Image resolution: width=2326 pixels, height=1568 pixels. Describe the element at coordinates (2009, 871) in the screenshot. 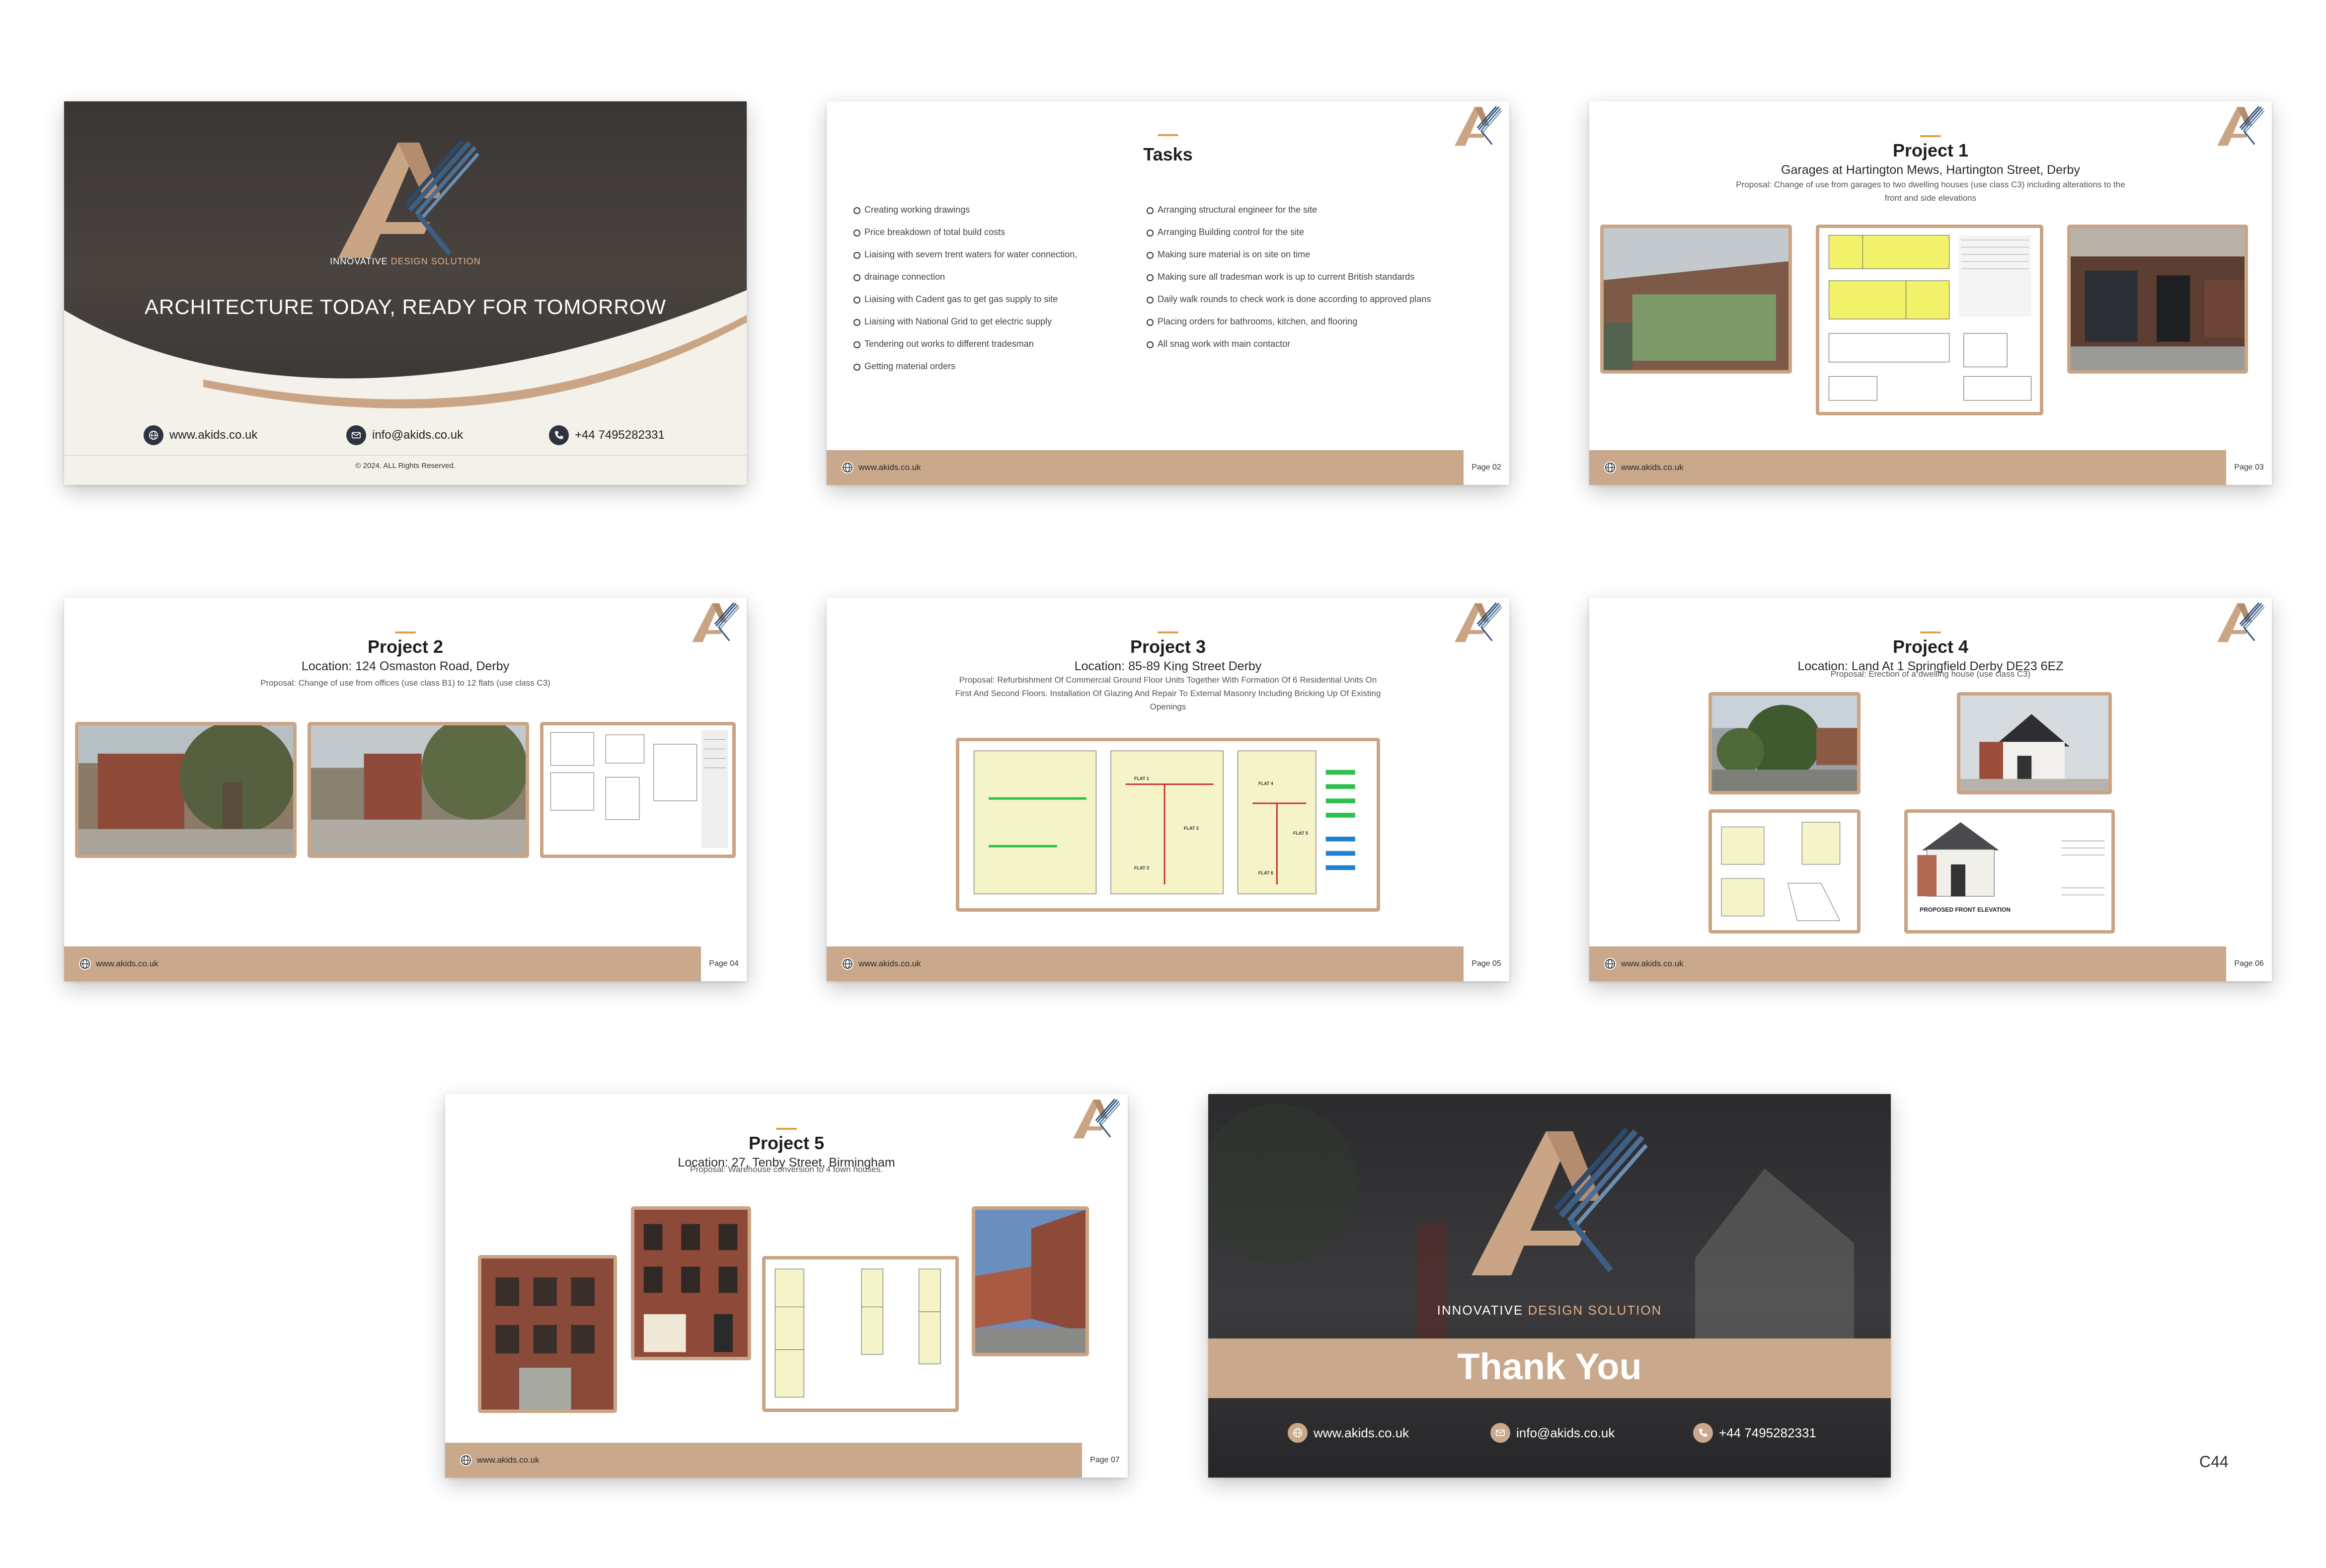

I see `project-elevation-drawing: PROPOSED FRONT ELEVATION` at that location.